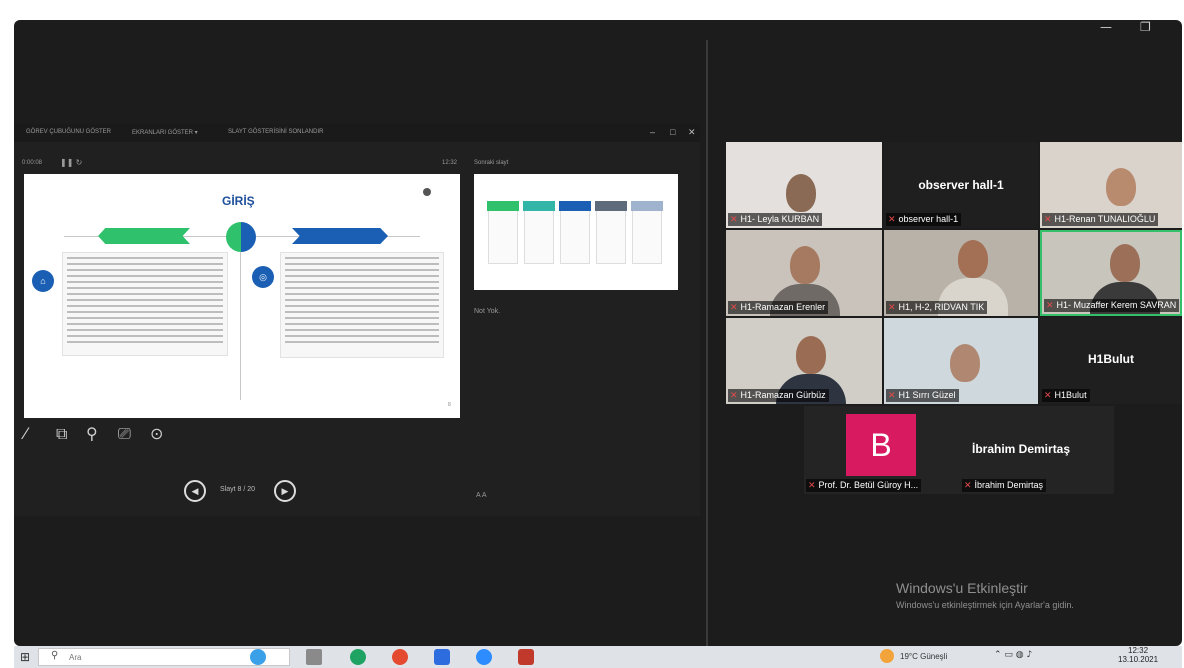 Image resolution: width=1184 pixels, height=668 pixels. What do you see at coordinates (1111, 361) in the screenshot?
I see `participant-tile: H1Bulut ✕ H1Bulut` at bounding box center [1111, 361].